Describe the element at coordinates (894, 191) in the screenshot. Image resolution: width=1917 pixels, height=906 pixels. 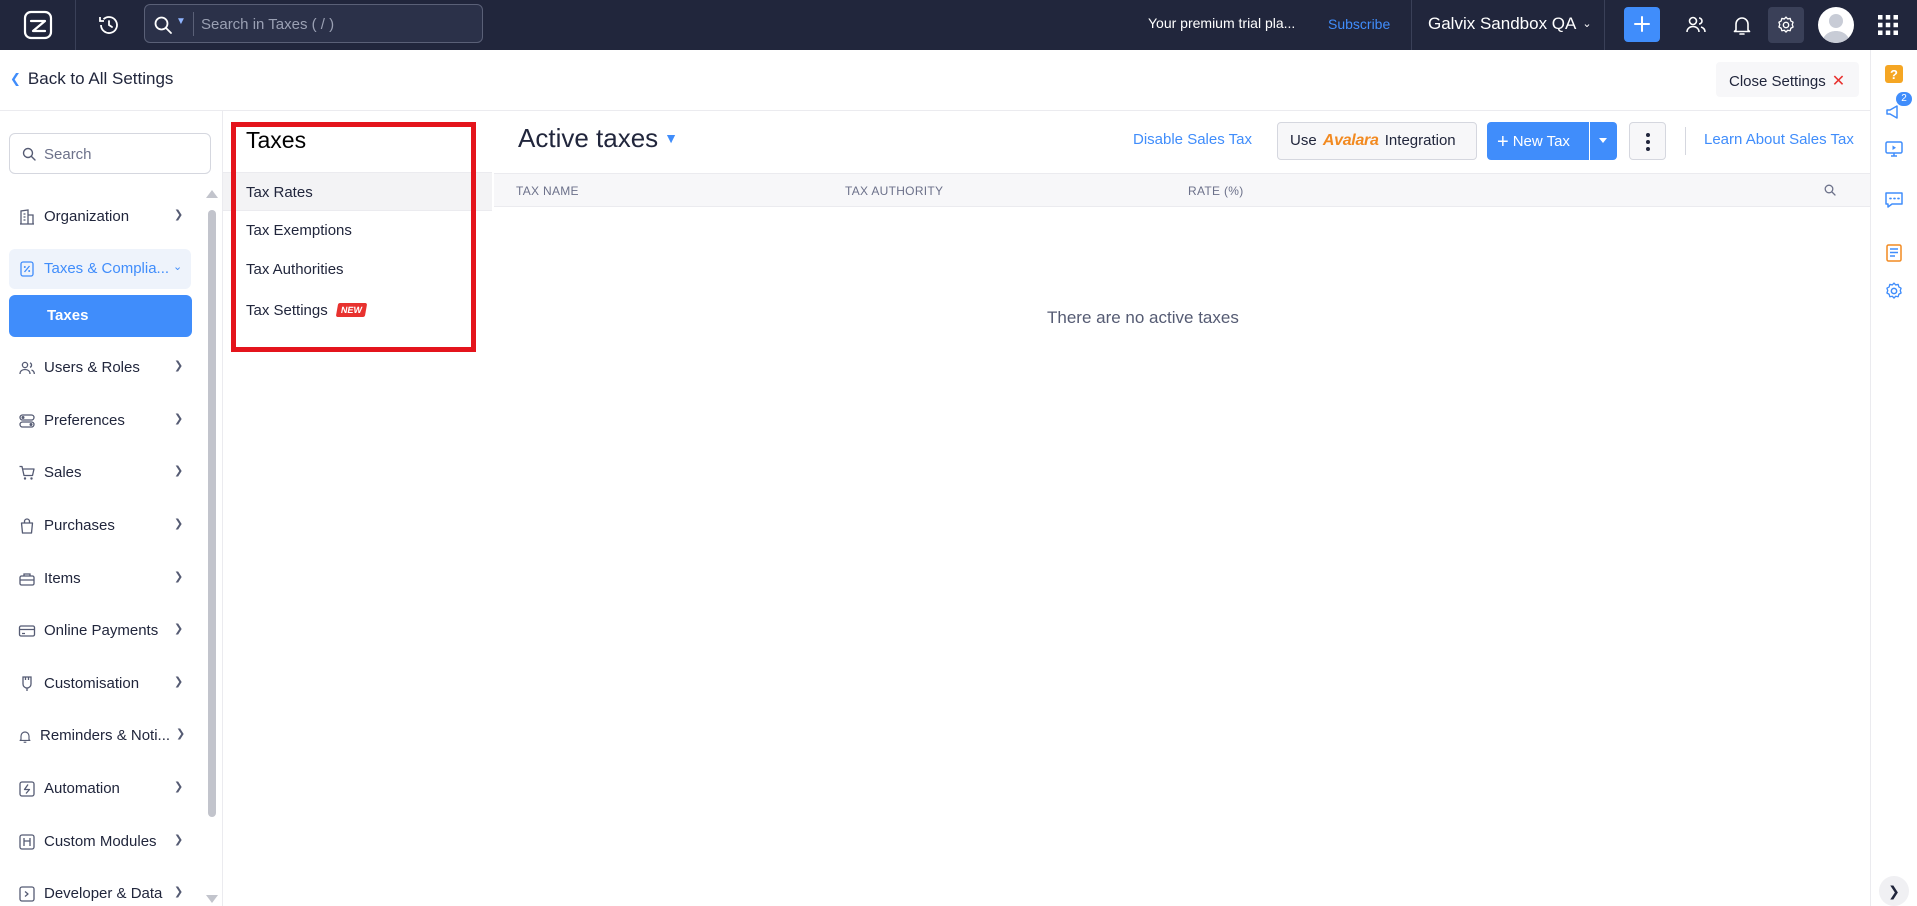
I see `column-header-tax-authority: TAX AUTHORITY` at that location.